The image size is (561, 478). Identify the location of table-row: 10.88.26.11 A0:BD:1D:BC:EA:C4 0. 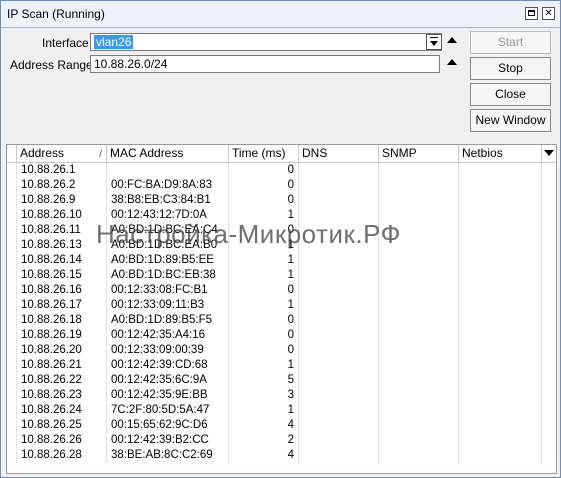
(281, 230).